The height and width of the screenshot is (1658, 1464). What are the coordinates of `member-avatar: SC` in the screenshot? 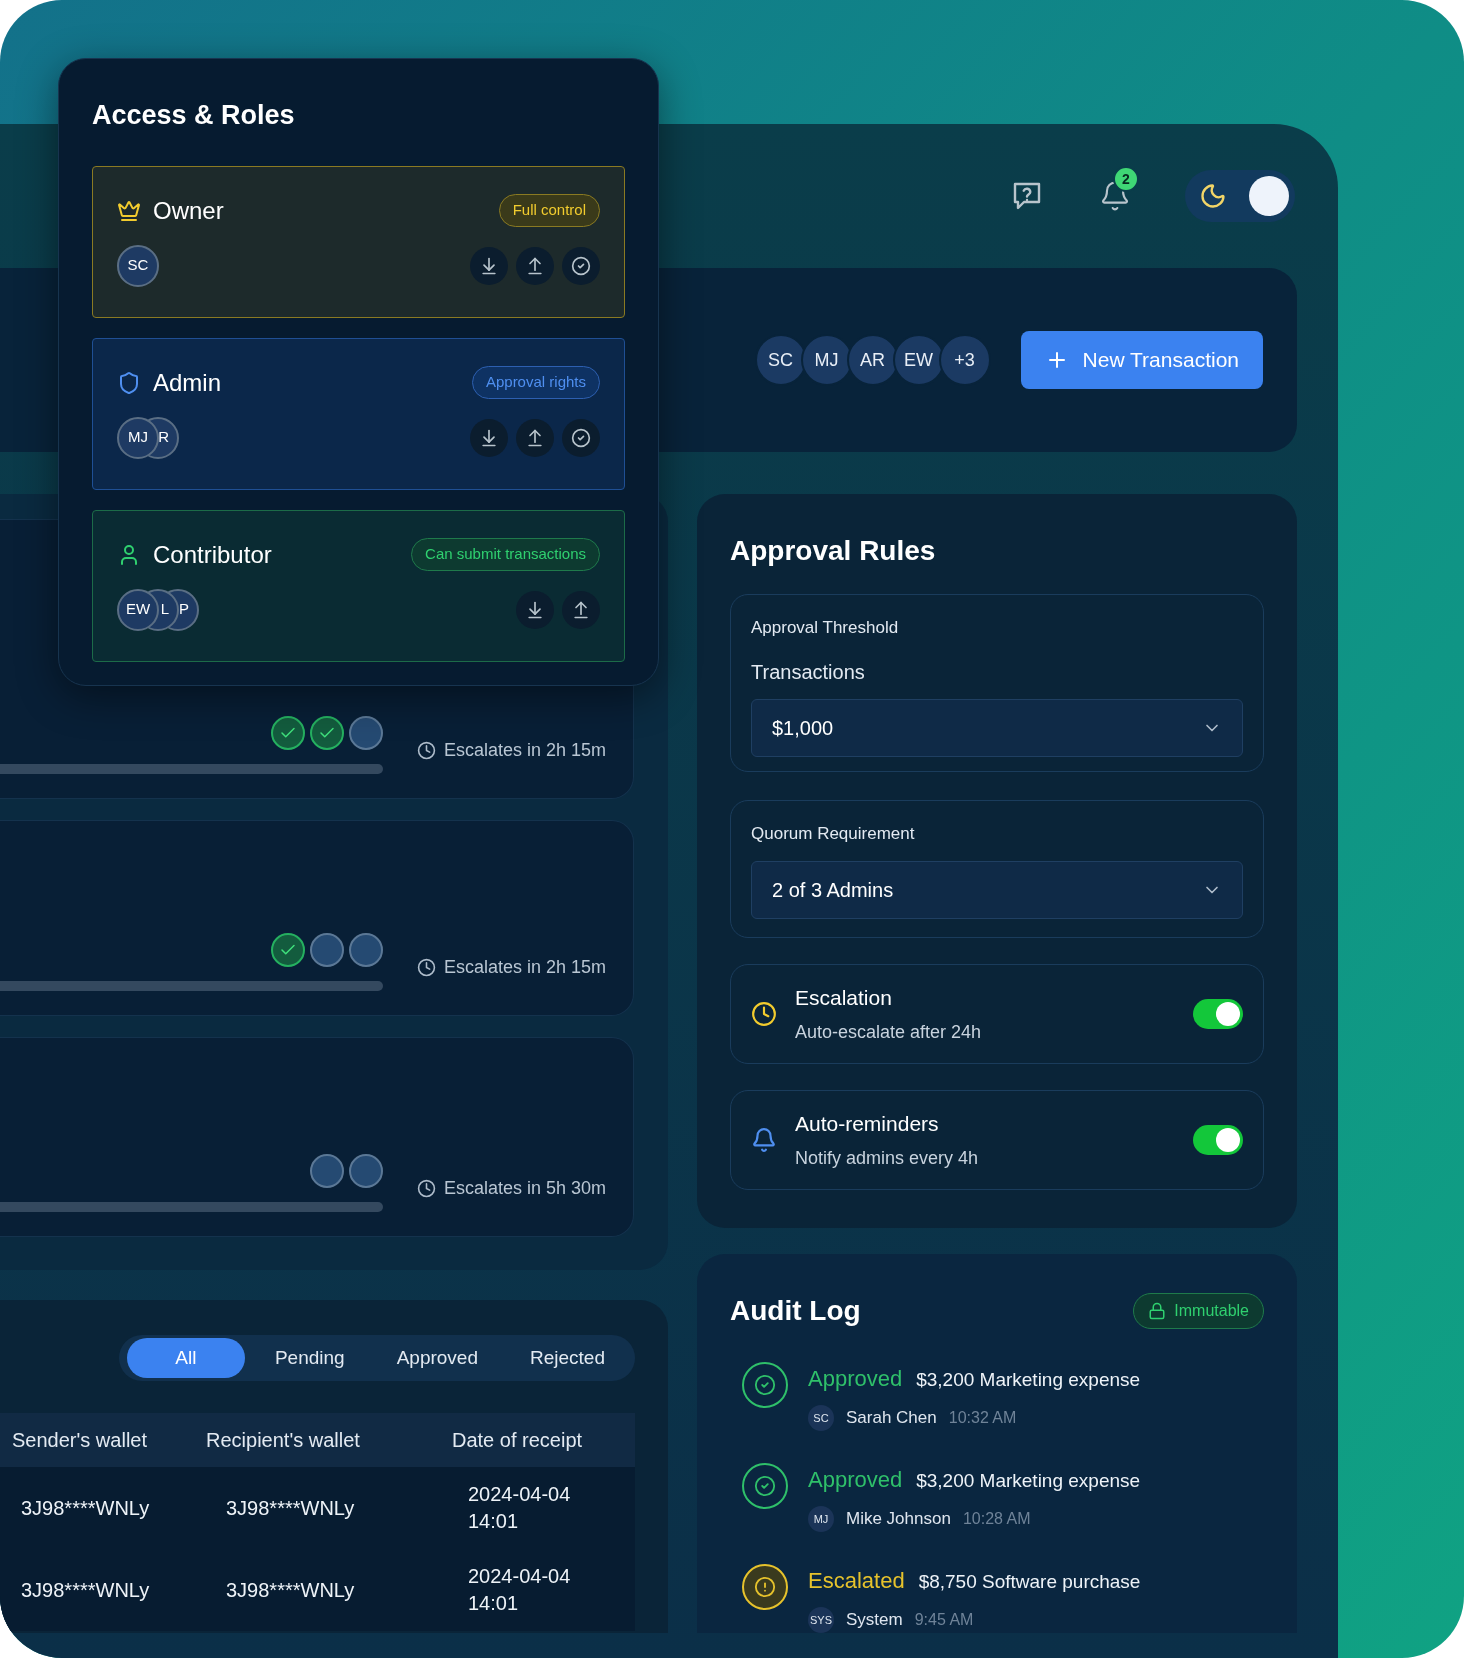 It's located at (138, 265).